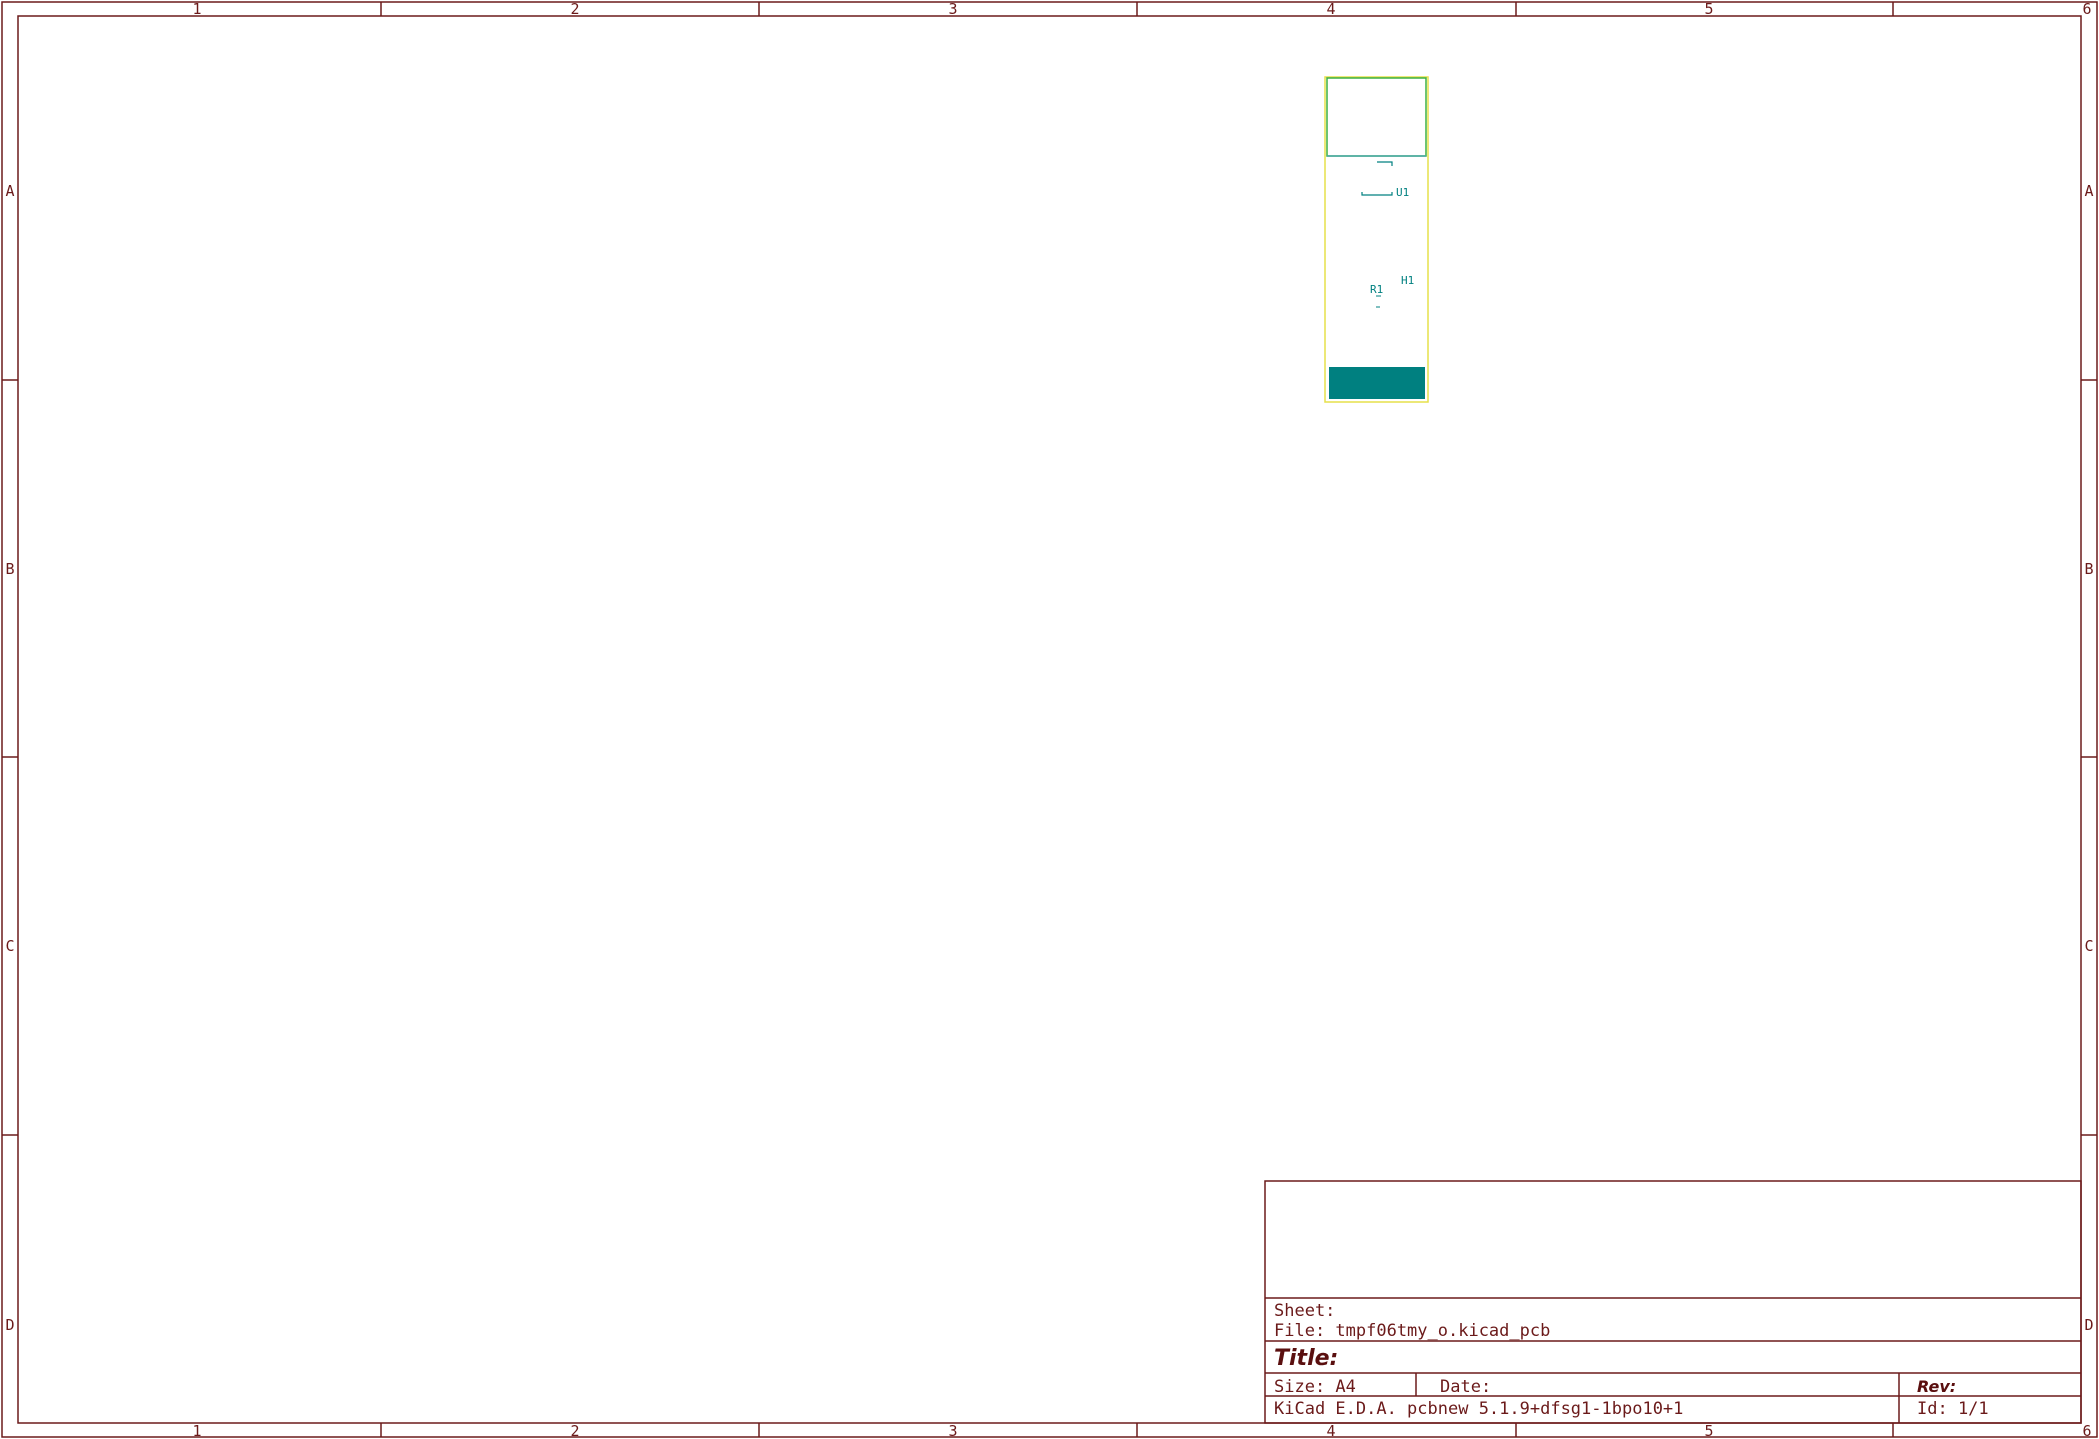 The width and height of the screenshot is (2099, 1439). Describe the element at coordinates (9, 1325) in the screenshot. I see `row-label-left-d: D` at that location.